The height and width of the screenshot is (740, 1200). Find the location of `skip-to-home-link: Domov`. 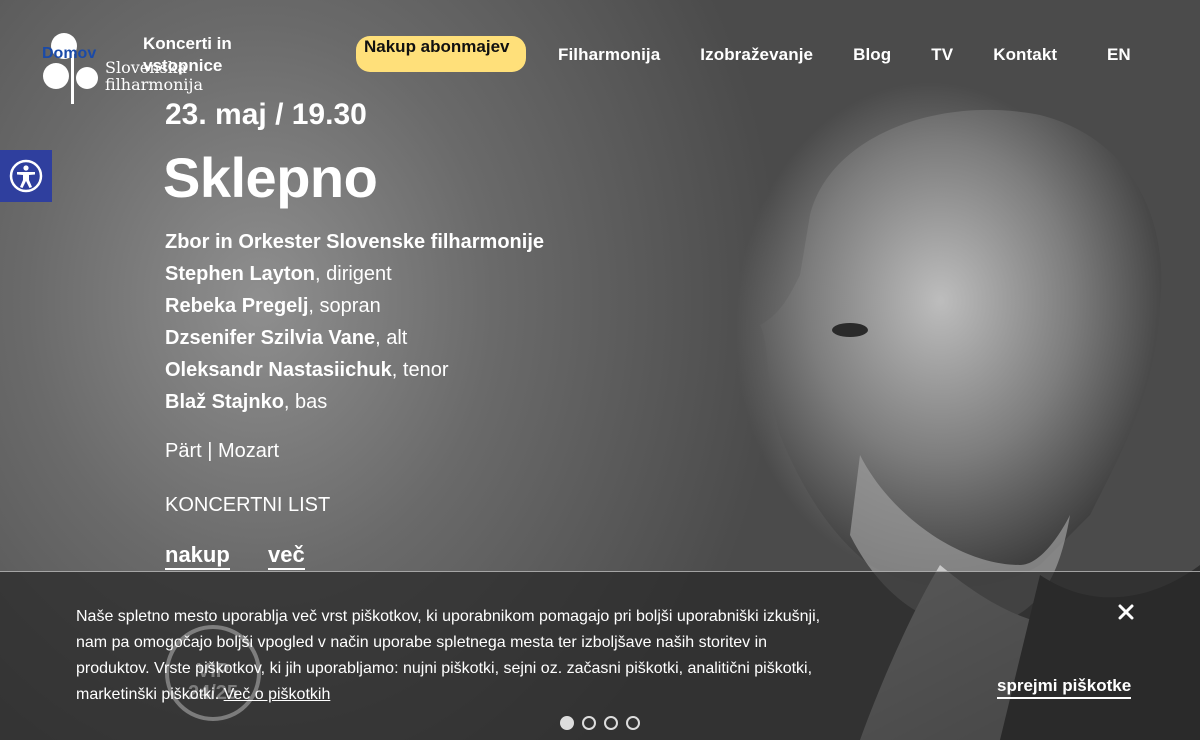

skip-to-home-link: Domov is located at coordinates (69, 54).